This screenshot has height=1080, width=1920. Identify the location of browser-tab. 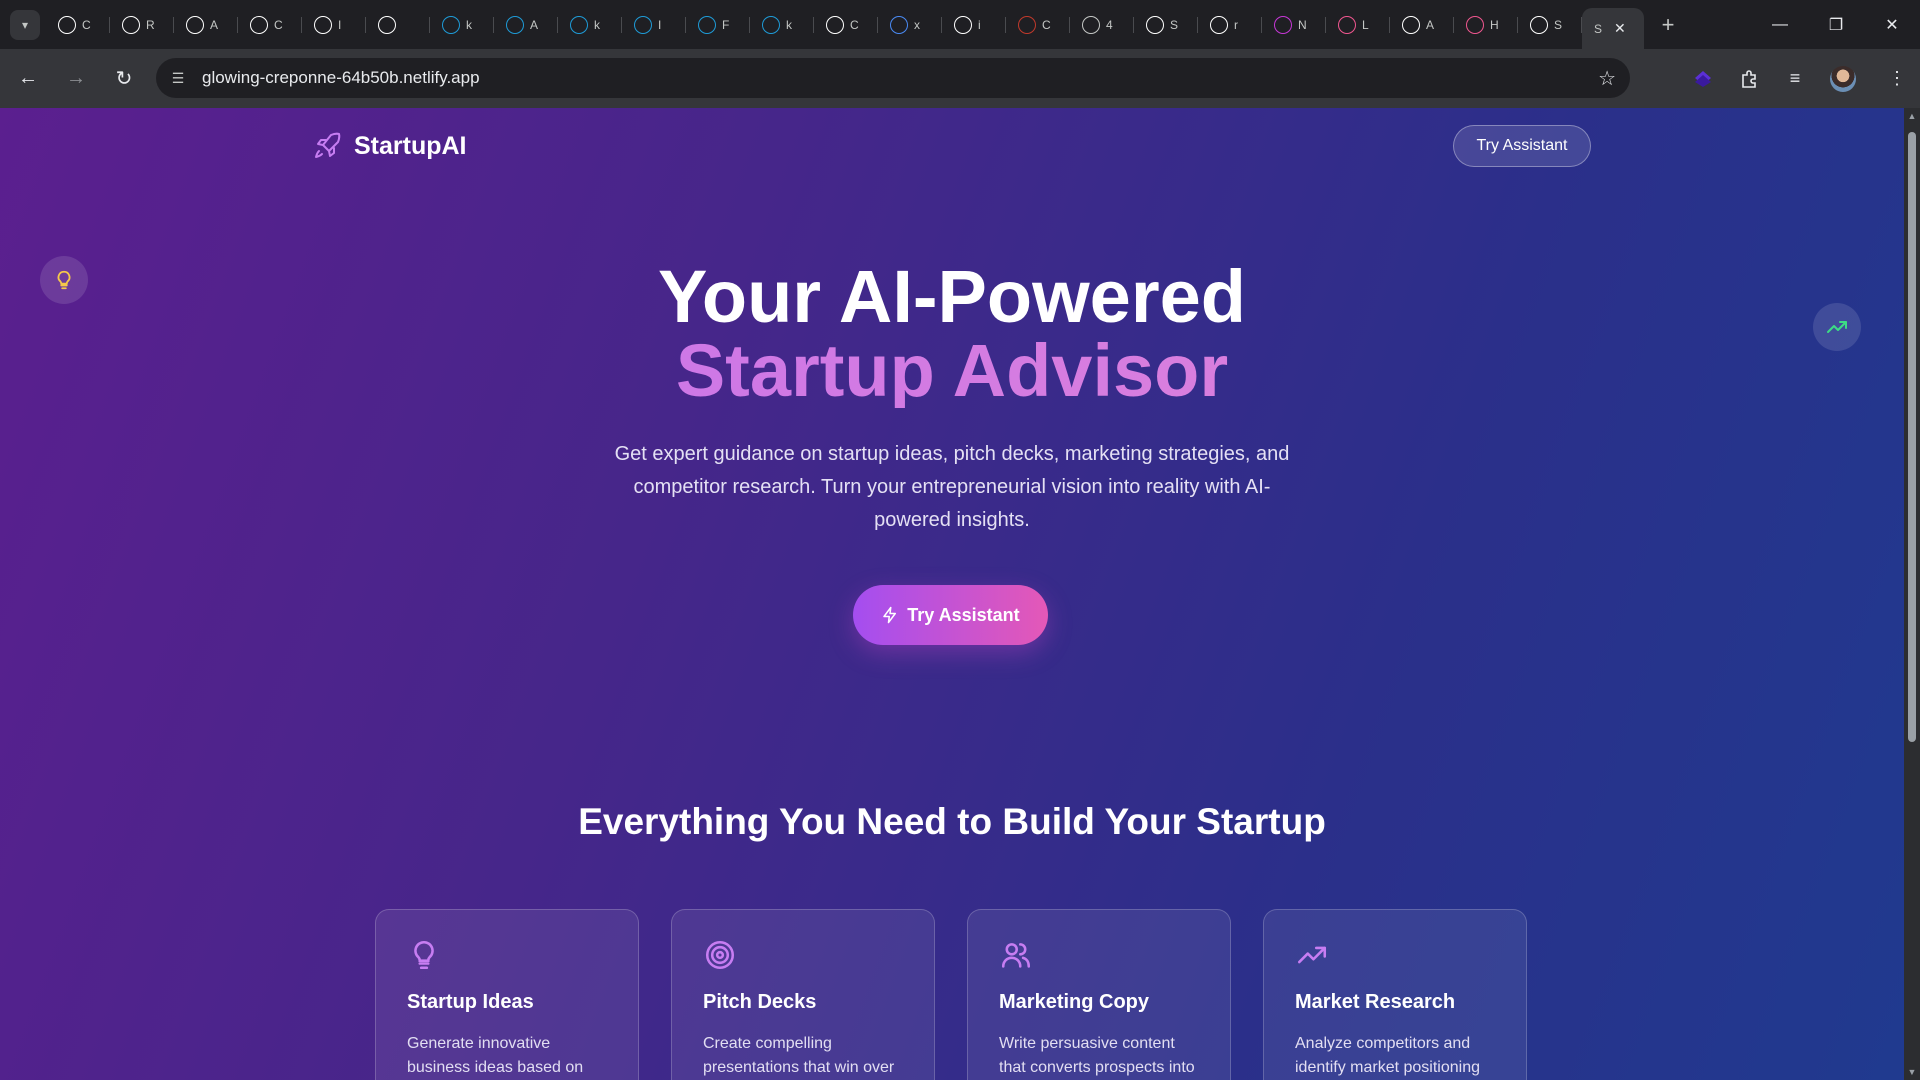
(398, 25).